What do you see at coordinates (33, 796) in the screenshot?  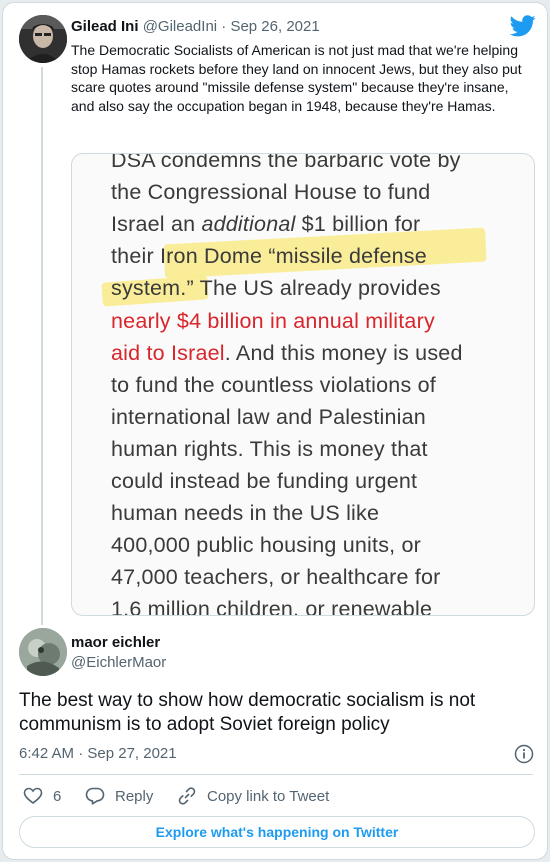 I see `heart-icon` at bounding box center [33, 796].